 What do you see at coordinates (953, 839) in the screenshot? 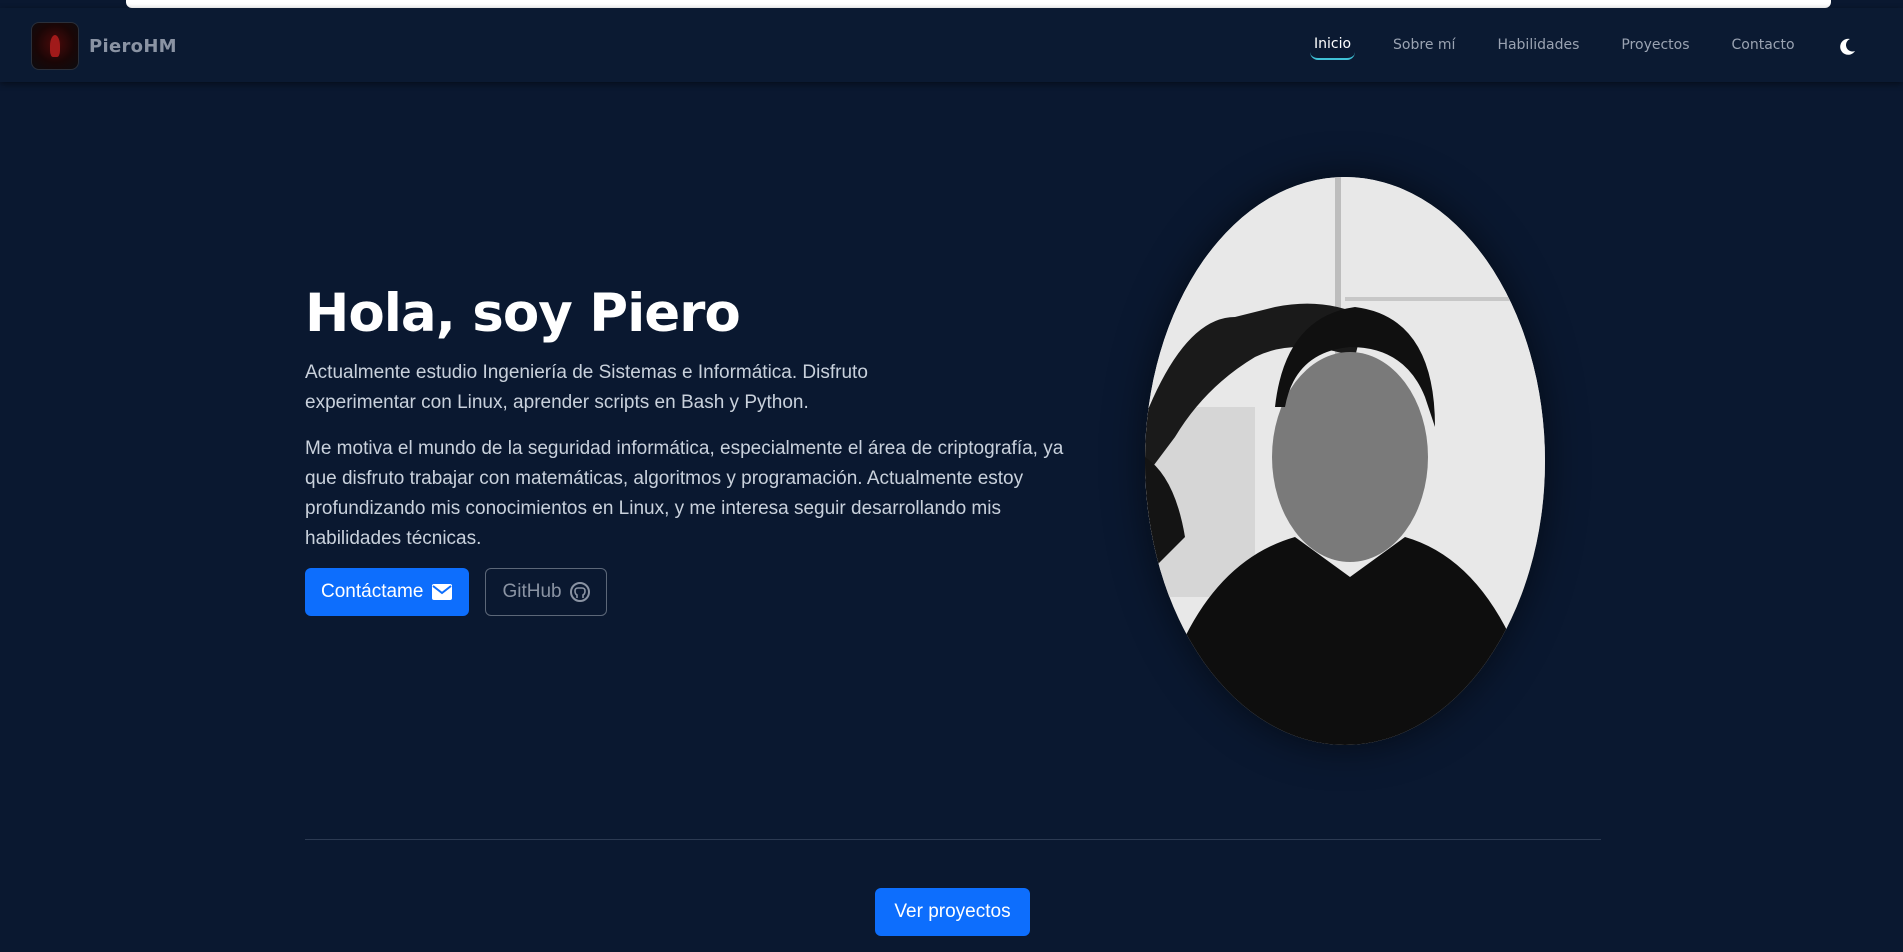
I see `section-divider` at bounding box center [953, 839].